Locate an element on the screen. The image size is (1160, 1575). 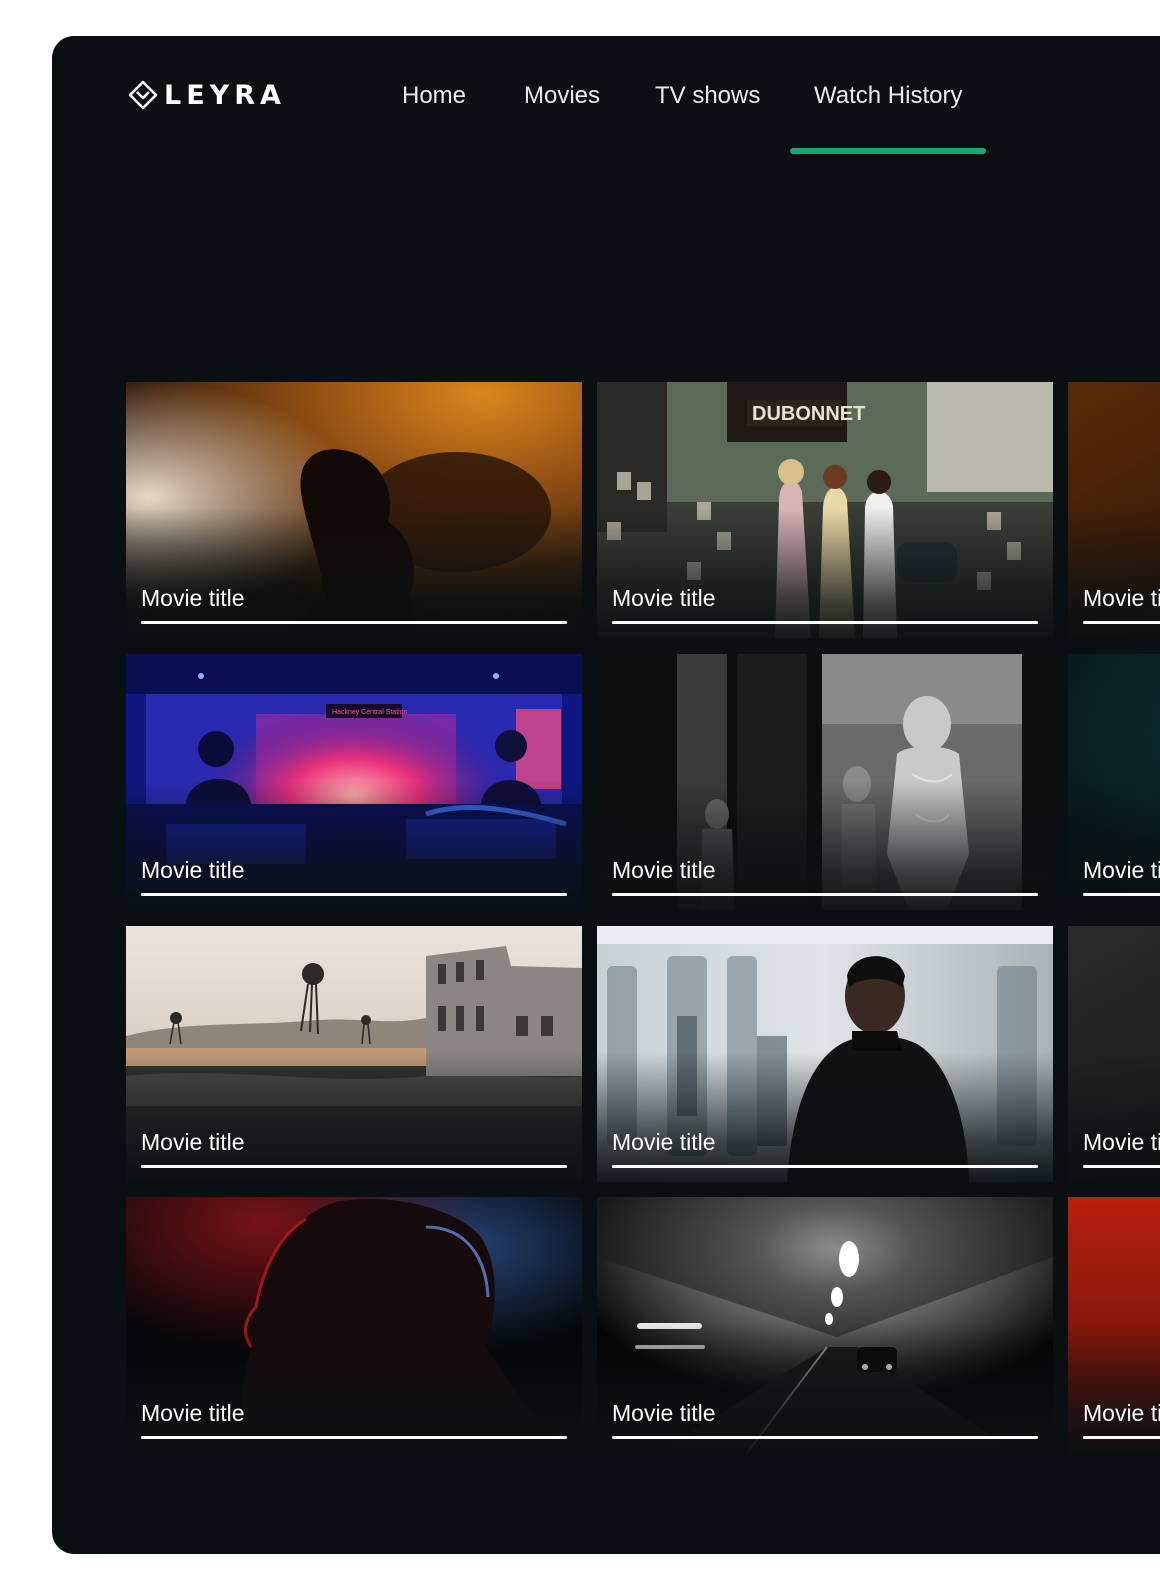
nav-watch-history-indicator is located at coordinates (888, 151).